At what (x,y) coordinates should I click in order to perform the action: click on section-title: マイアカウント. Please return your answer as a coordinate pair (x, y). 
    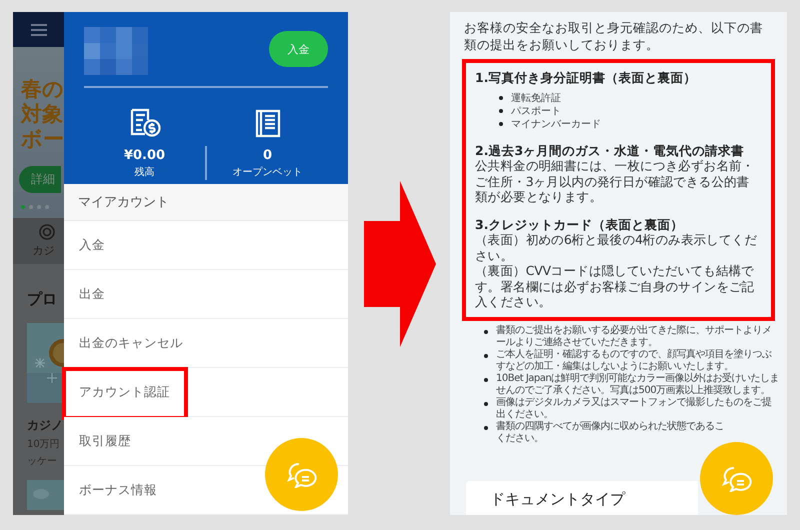
    Looking at the image, I should click on (123, 203).